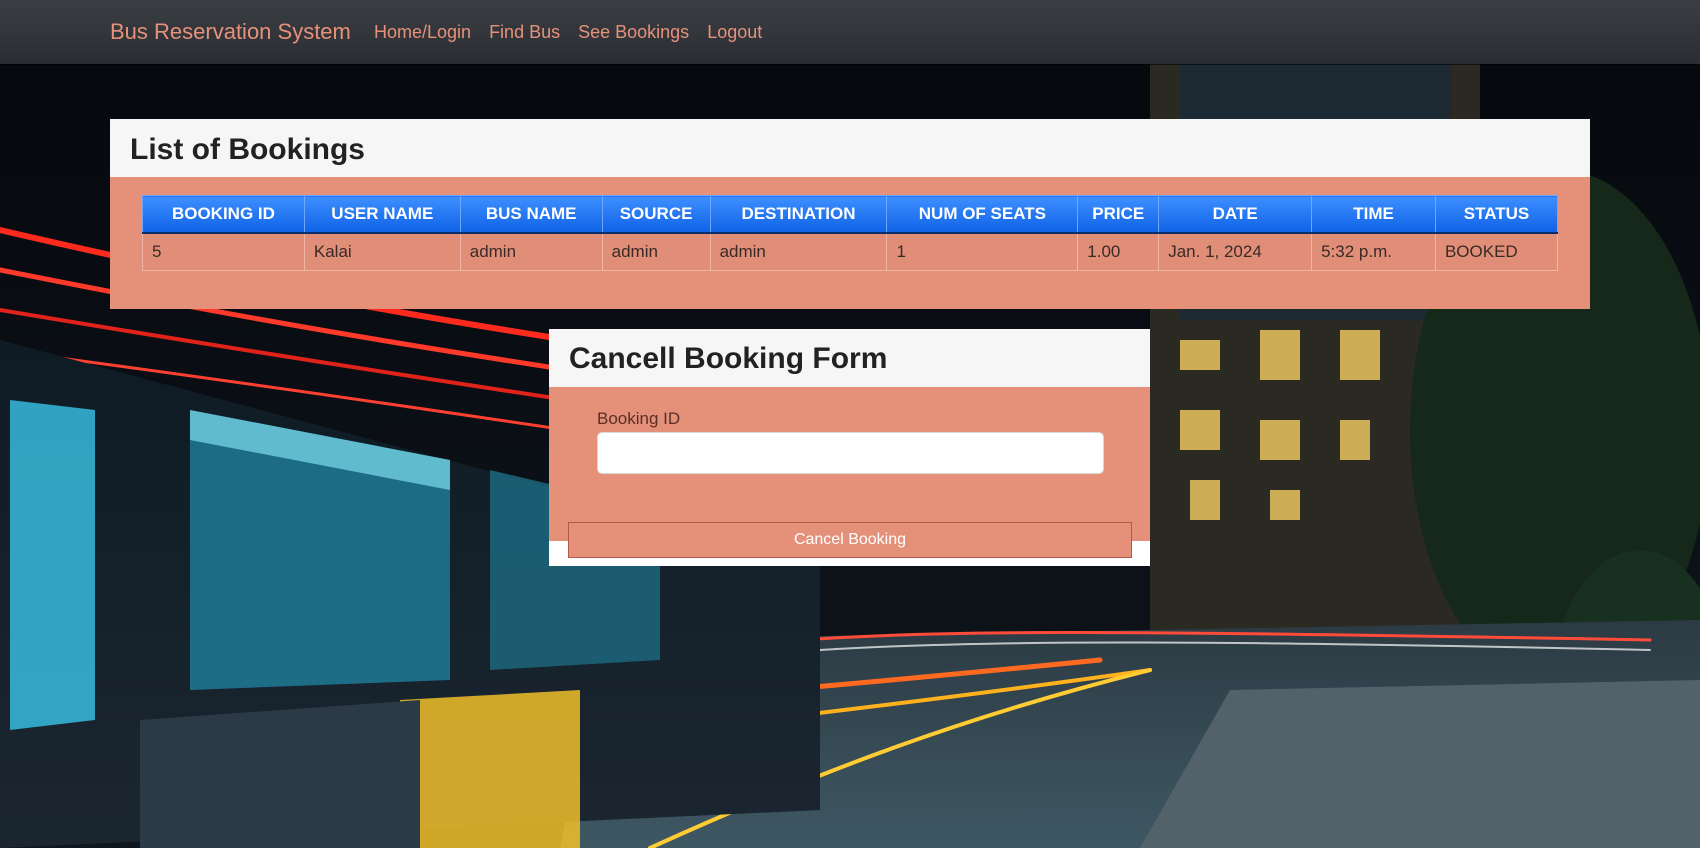  I want to click on nav-link-see-bookings: See Bookings, so click(633, 32).